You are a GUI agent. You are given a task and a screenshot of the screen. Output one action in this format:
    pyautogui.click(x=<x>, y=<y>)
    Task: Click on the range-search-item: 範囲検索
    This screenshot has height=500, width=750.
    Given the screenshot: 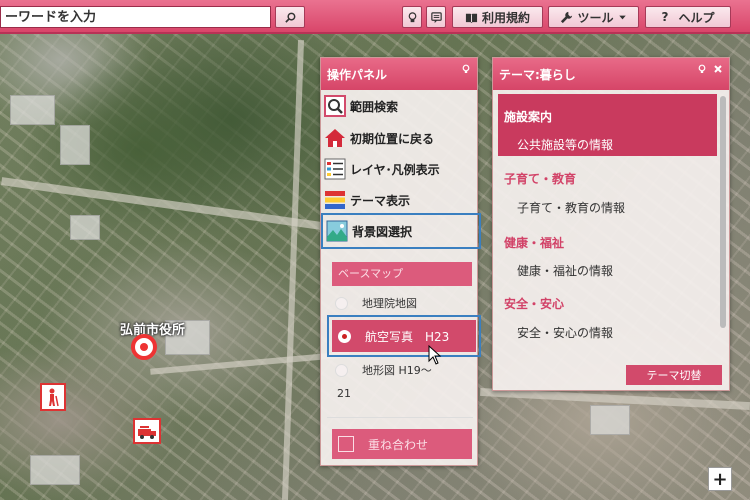 What is the action you would take?
    pyautogui.click(x=401, y=106)
    